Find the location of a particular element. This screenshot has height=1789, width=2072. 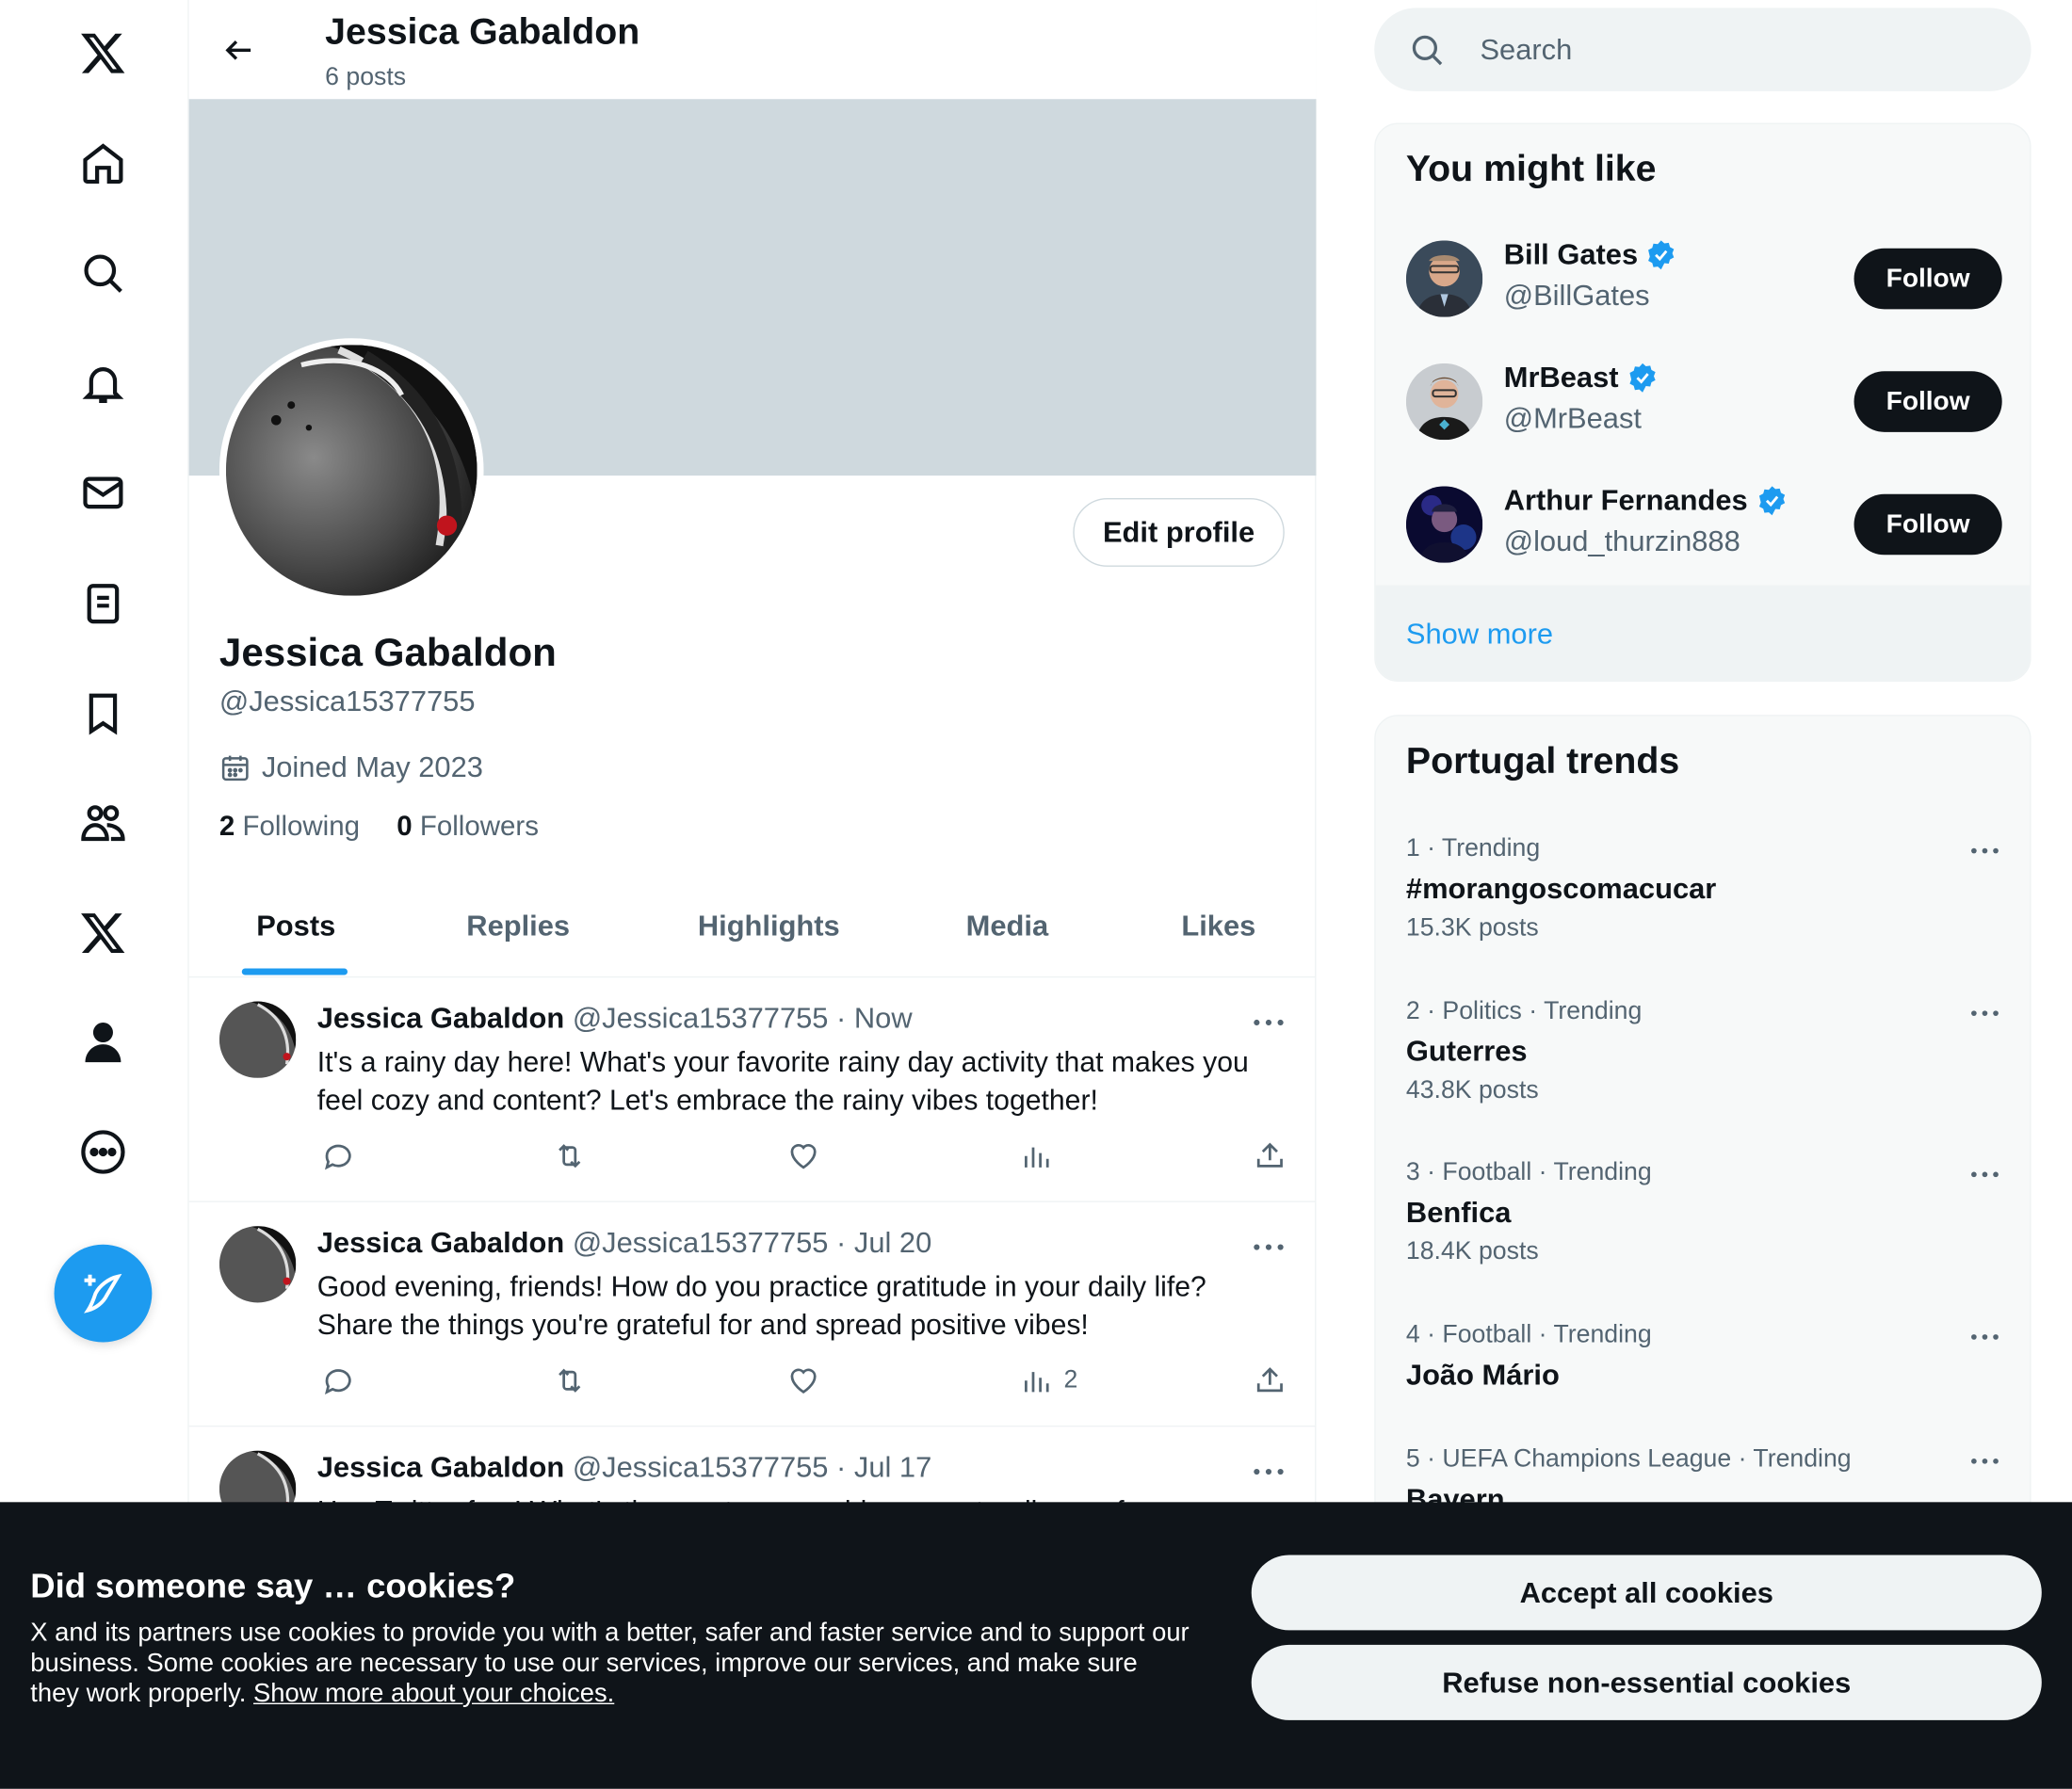

suggestion-item: Bill Gates @BillGates Follow is located at coordinates (1704, 291).